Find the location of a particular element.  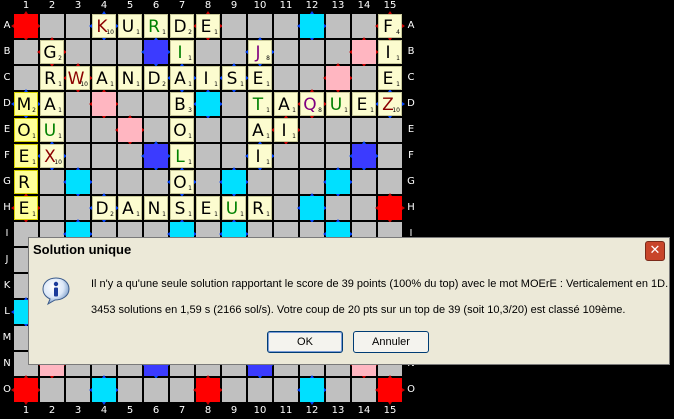

board-cell-A13-normal is located at coordinates (338, 26).